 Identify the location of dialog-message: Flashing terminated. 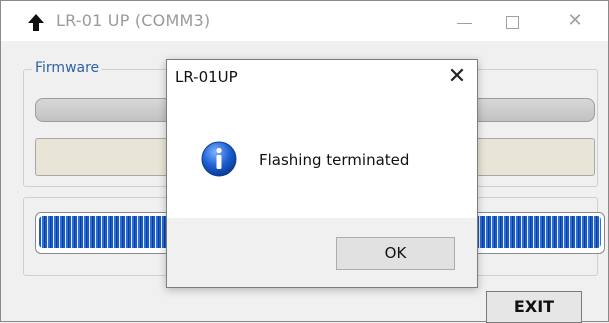
(334, 160).